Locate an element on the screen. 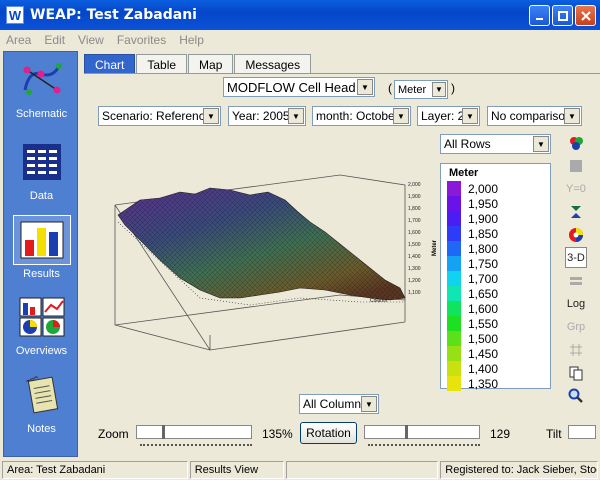 The width and height of the screenshot is (600, 480). schematic-icon is located at coordinates (42, 79).